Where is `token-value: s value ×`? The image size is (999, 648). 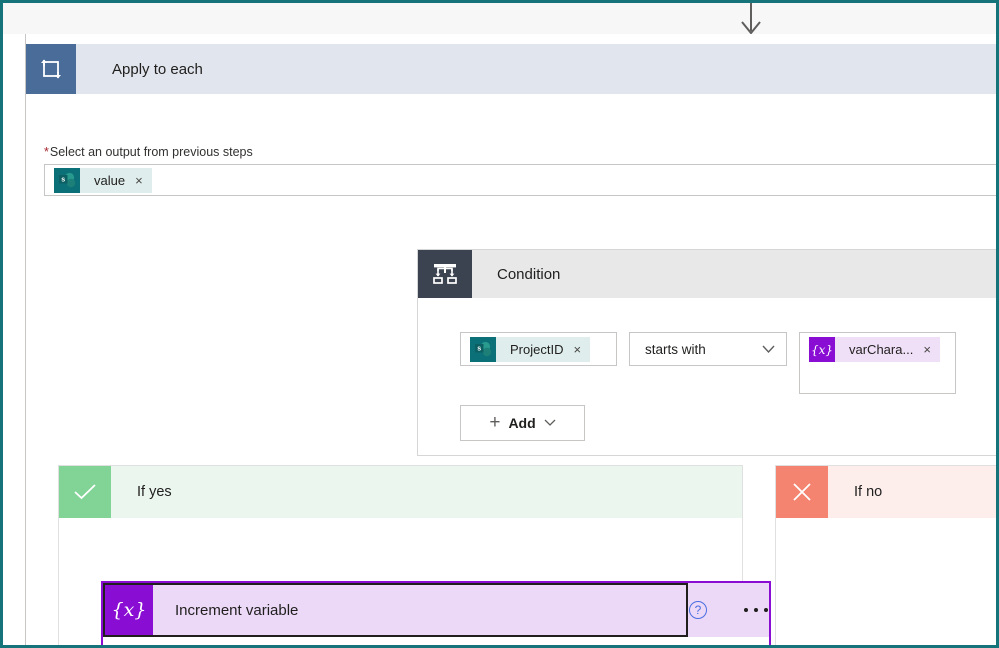 token-value: s value × is located at coordinates (103, 180).